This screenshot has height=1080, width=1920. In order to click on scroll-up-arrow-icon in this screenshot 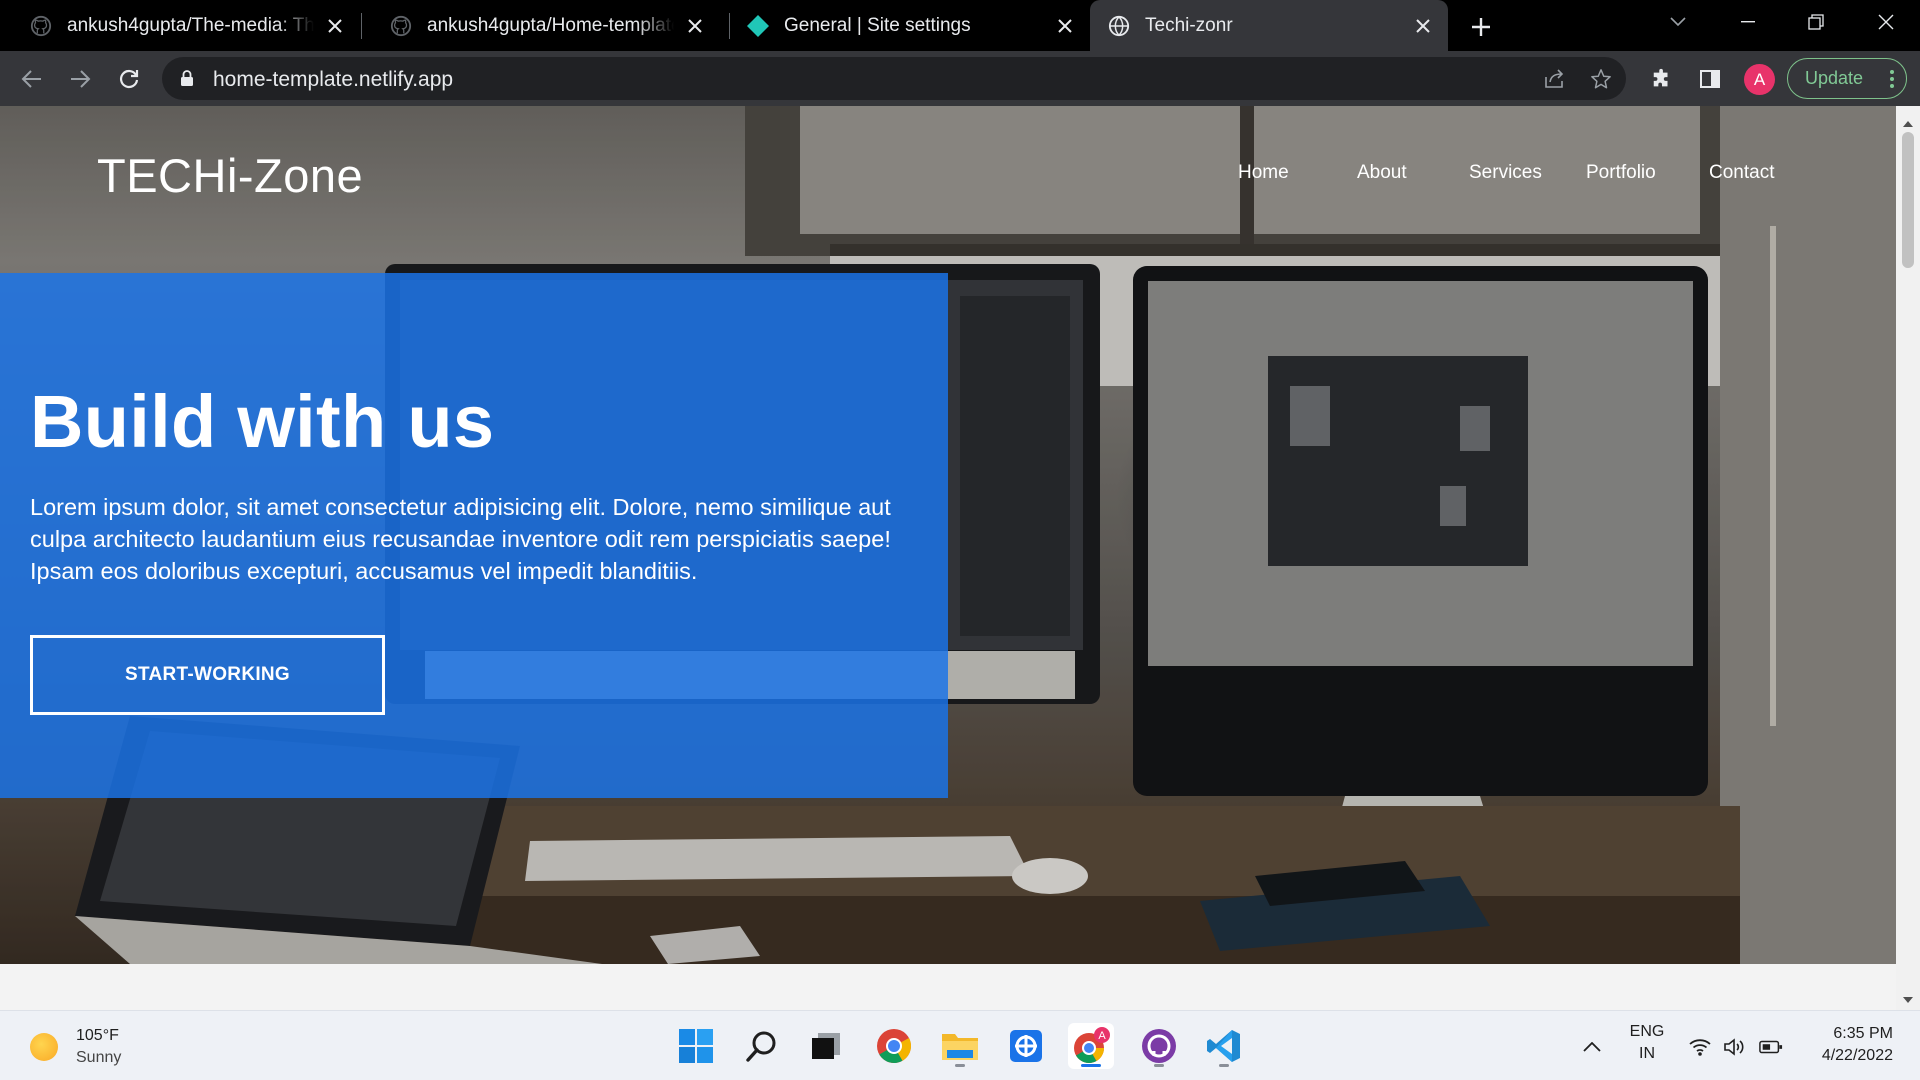, I will do `click(1908, 123)`.